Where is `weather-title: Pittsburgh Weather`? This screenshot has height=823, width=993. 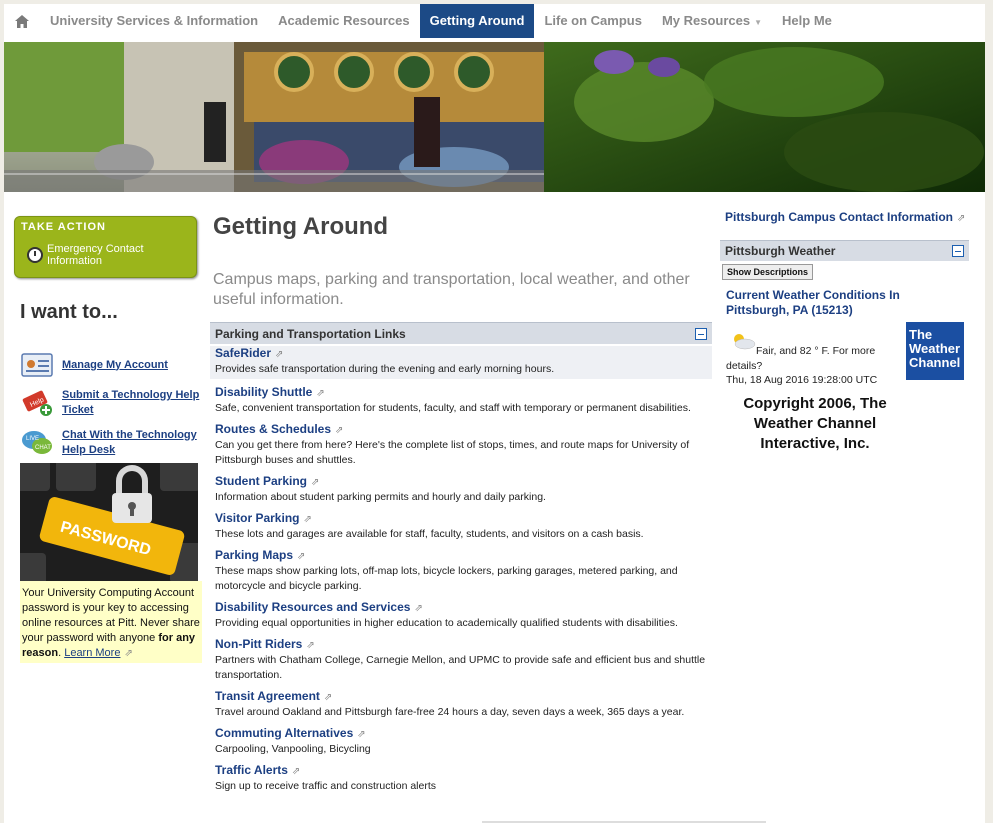 weather-title: Pittsburgh Weather is located at coordinates (780, 251).